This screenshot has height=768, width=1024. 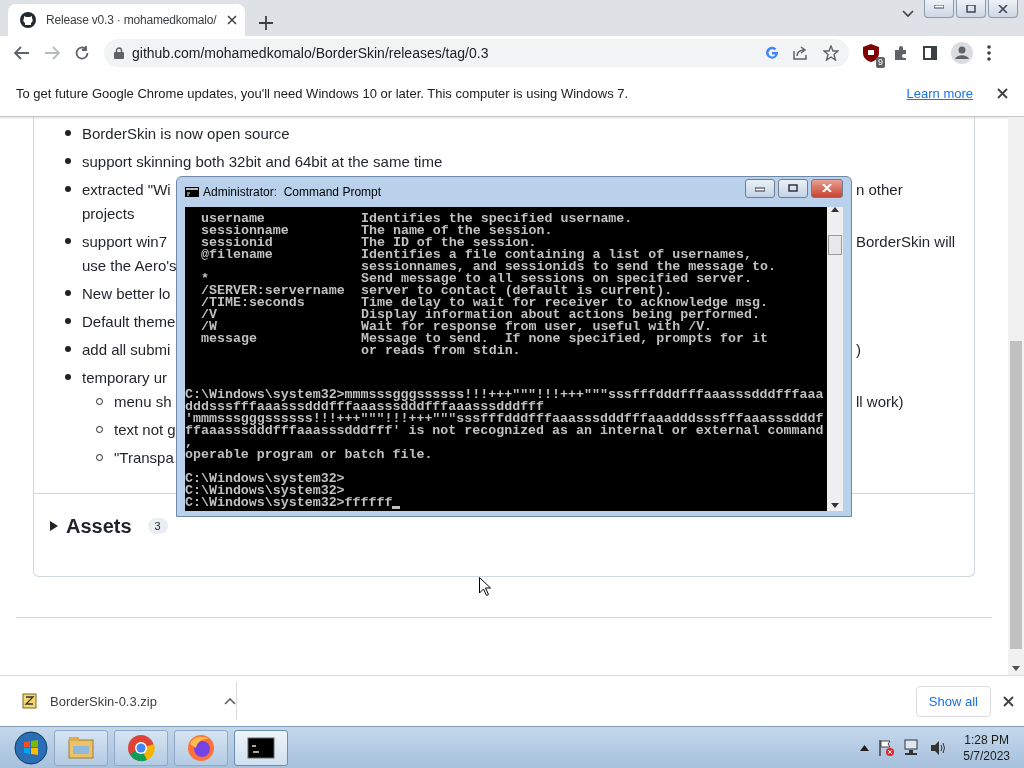 What do you see at coordinates (125, 377) in the screenshot?
I see `list-item-text: temporary ur` at bounding box center [125, 377].